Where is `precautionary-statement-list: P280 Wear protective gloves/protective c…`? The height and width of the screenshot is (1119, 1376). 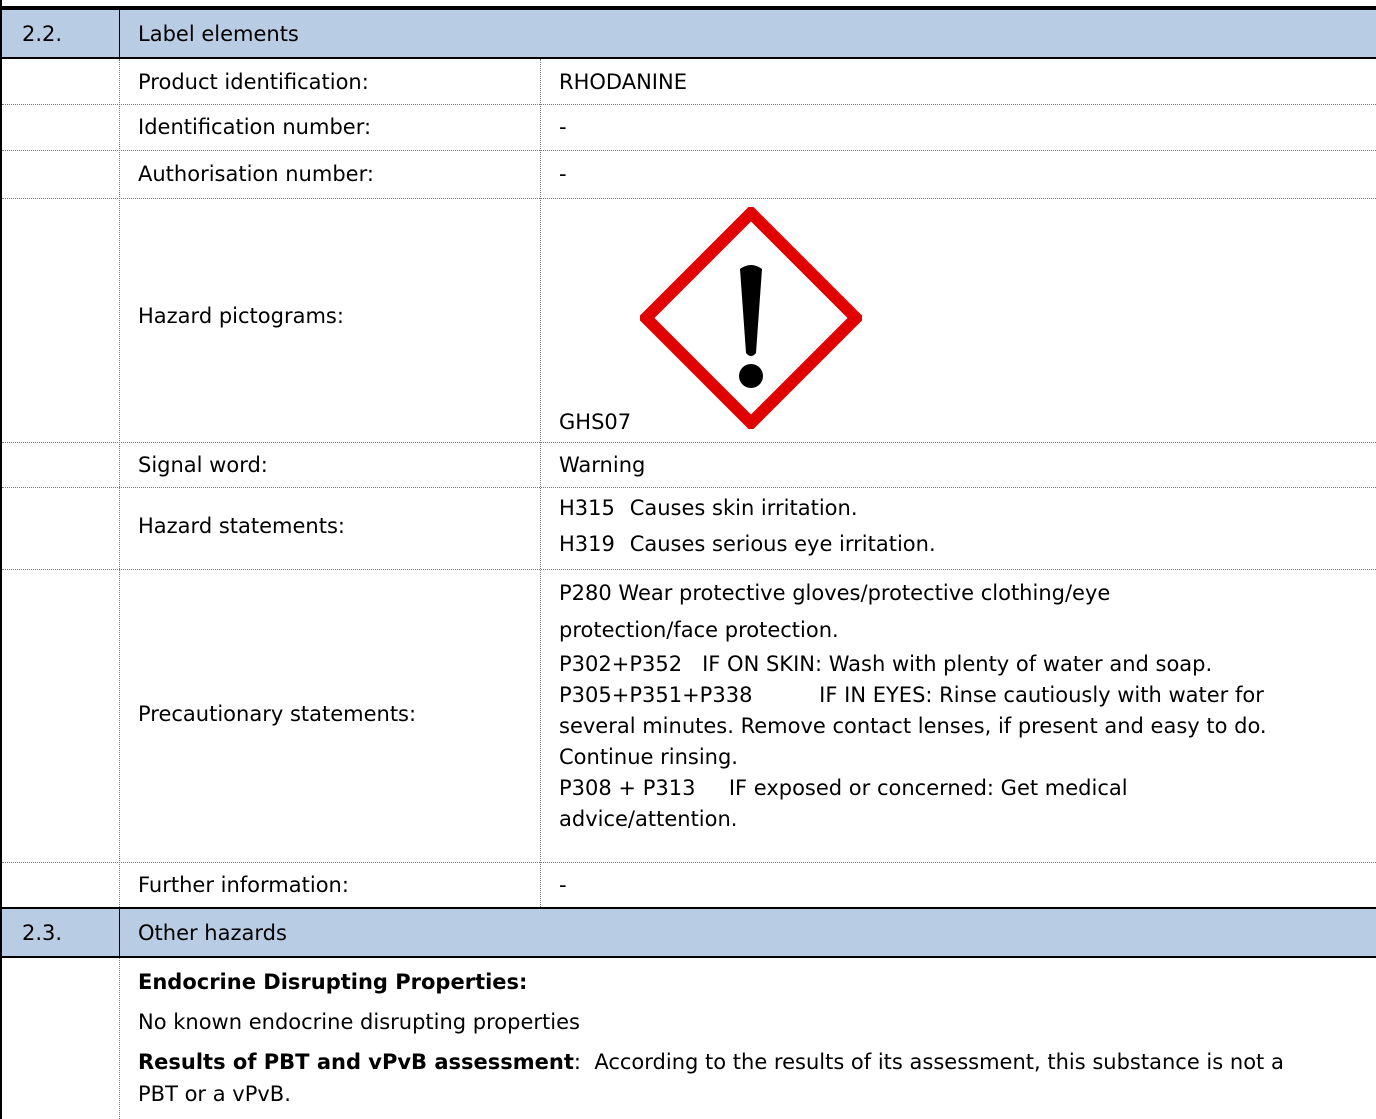
precautionary-statement-list: P280 Wear protective gloves/protective c… is located at coordinates (913, 705).